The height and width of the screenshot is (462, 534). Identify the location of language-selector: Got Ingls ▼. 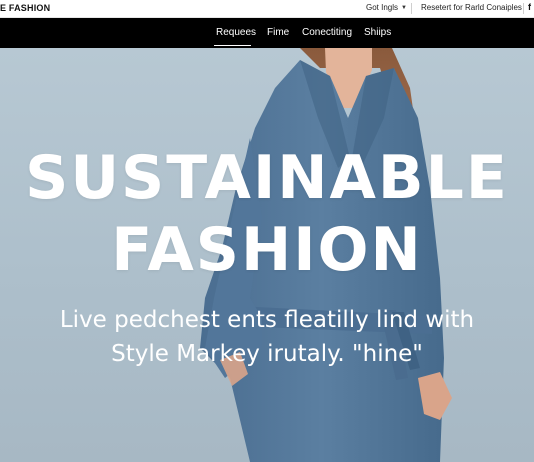
(386, 7).